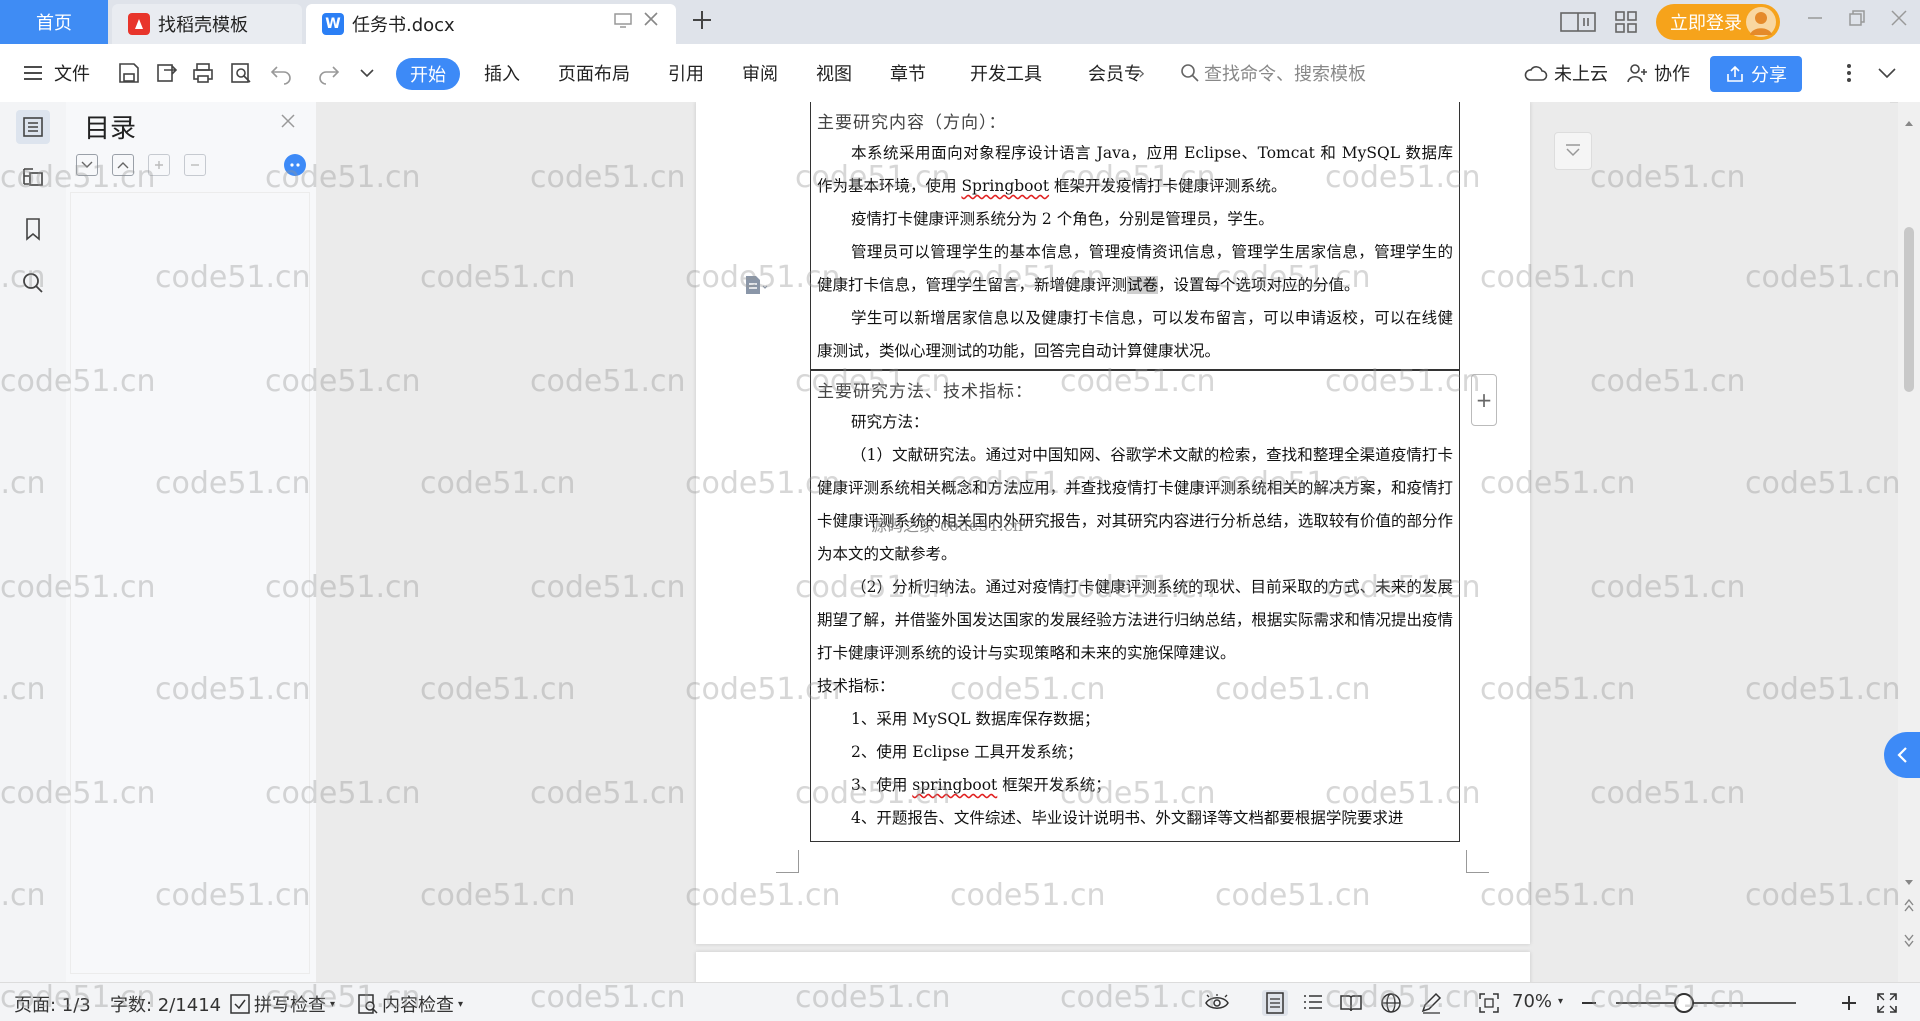 This screenshot has width=1920, height=1021. What do you see at coordinates (908, 73) in the screenshot?
I see `tab-chapter: 章节` at bounding box center [908, 73].